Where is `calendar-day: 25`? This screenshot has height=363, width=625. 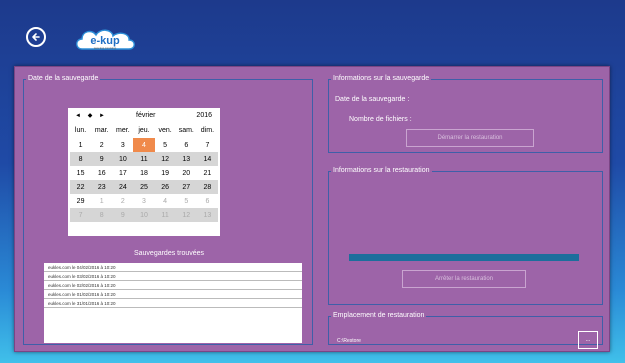 calendar-day: 25 is located at coordinates (144, 187).